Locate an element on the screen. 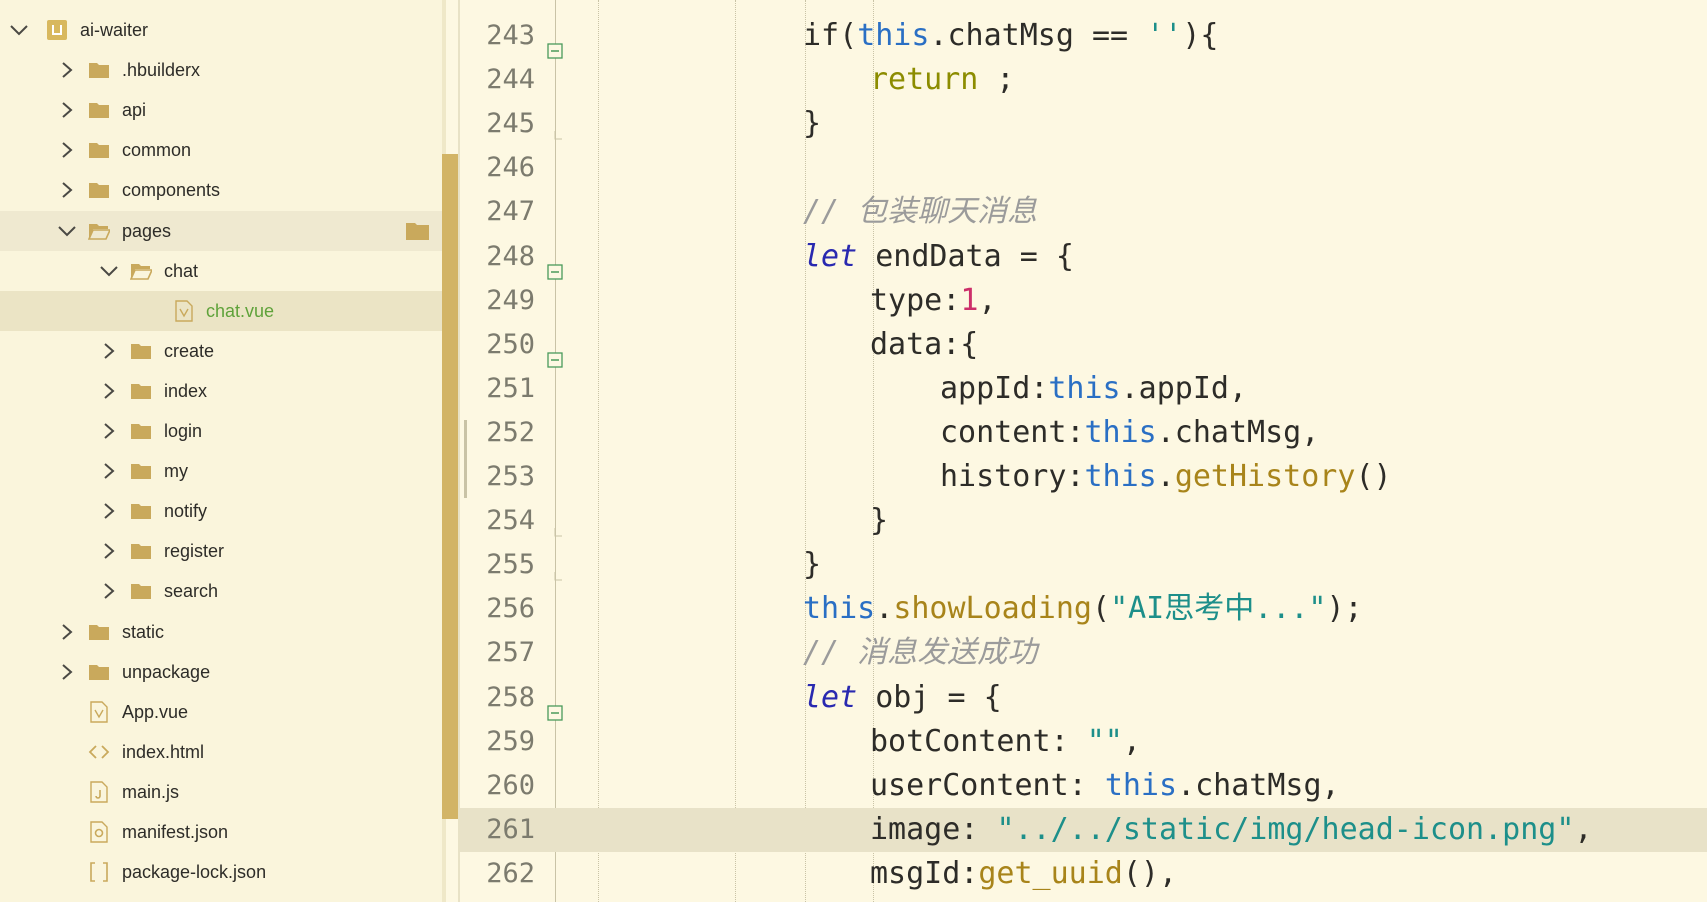 This screenshot has height=902, width=1707. code-line: 255} is located at coordinates (1083, 565).